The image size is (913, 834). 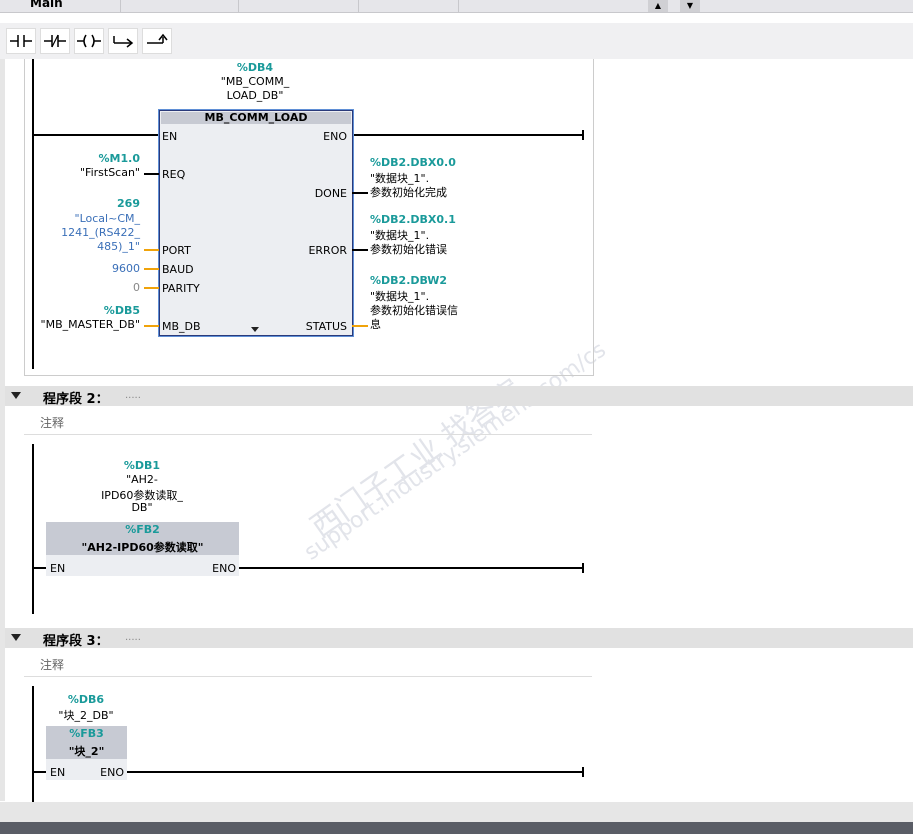 I want to click on pin-req: REQ, so click(x=174, y=174).